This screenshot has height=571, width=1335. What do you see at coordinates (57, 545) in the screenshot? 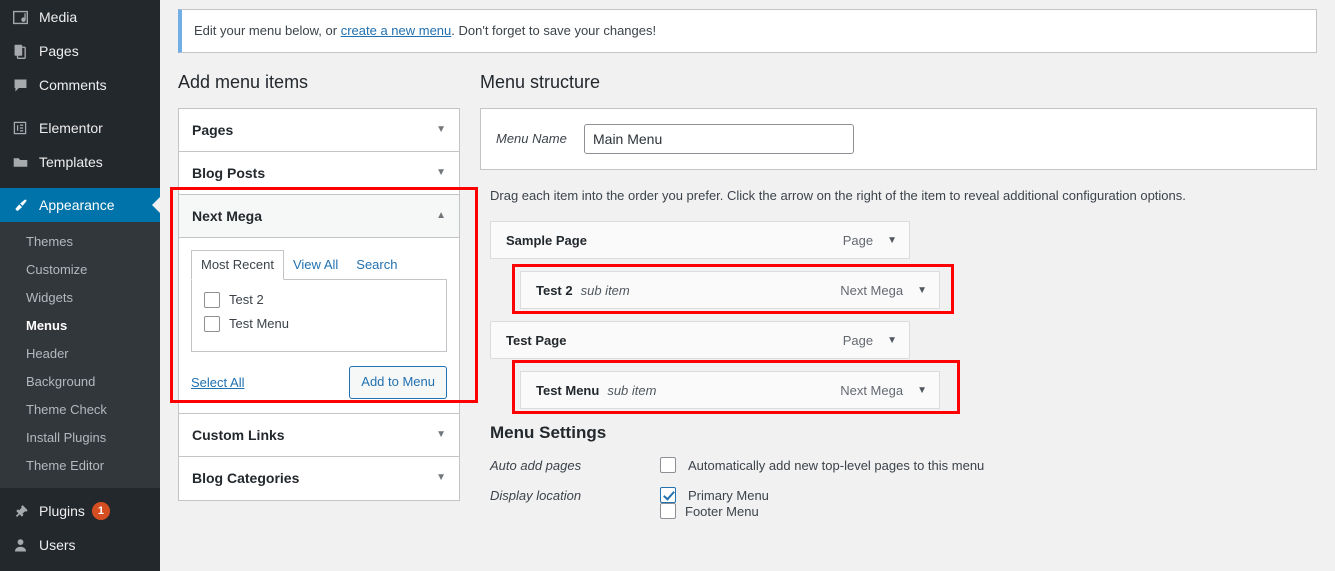
I see `sidebar-item-label: Users` at bounding box center [57, 545].